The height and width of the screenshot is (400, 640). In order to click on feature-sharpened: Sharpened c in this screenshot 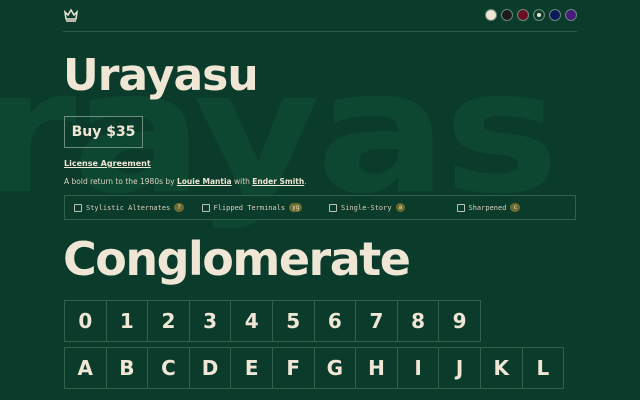, I will do `click(512, 207)`.